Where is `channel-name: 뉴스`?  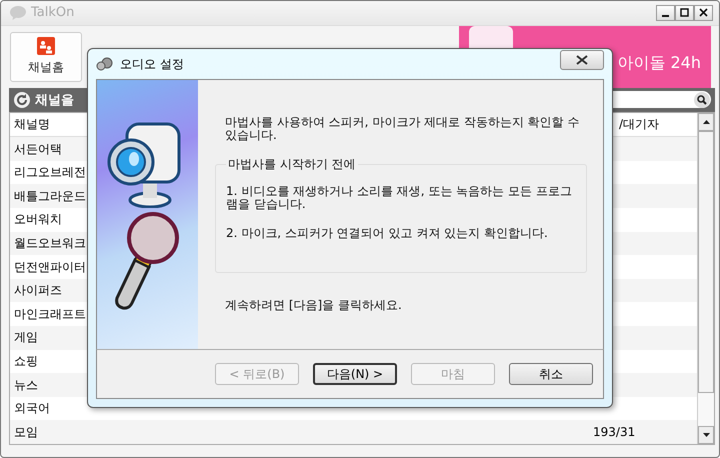 channel-name: 뉴스 is located at coordinates (26, 385).